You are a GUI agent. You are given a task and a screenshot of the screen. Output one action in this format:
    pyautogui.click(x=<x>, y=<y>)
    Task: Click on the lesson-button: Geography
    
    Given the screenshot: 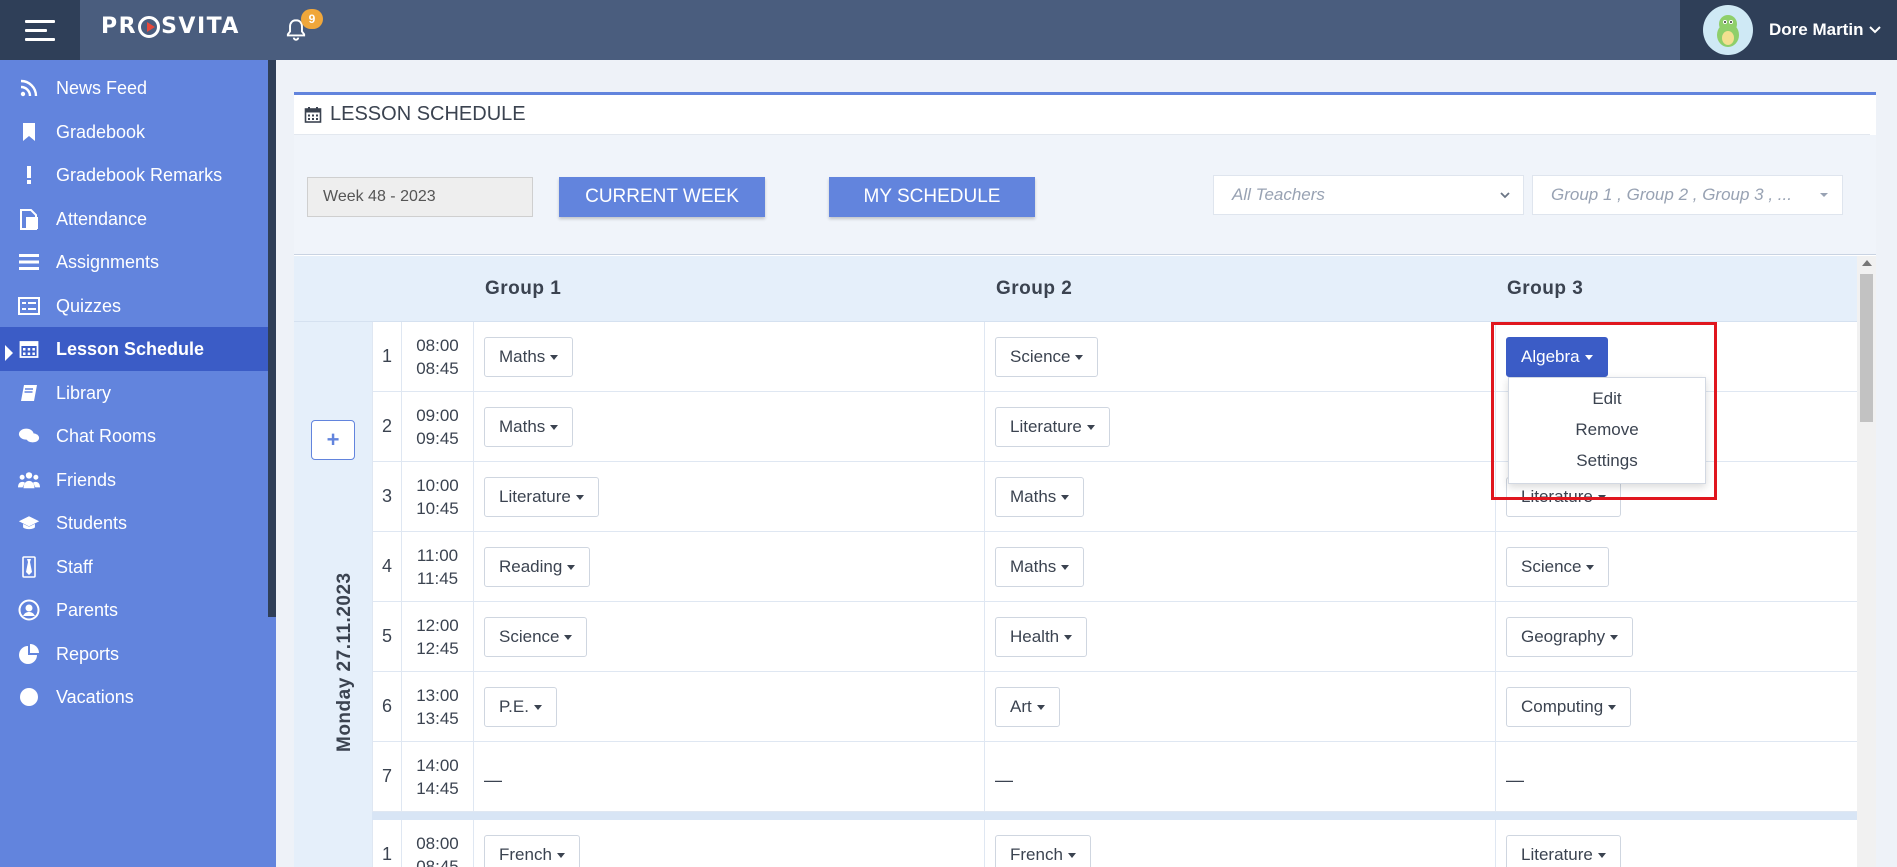 What is the action you would take?
    pyautogui.click(x=1570, y=637)
    